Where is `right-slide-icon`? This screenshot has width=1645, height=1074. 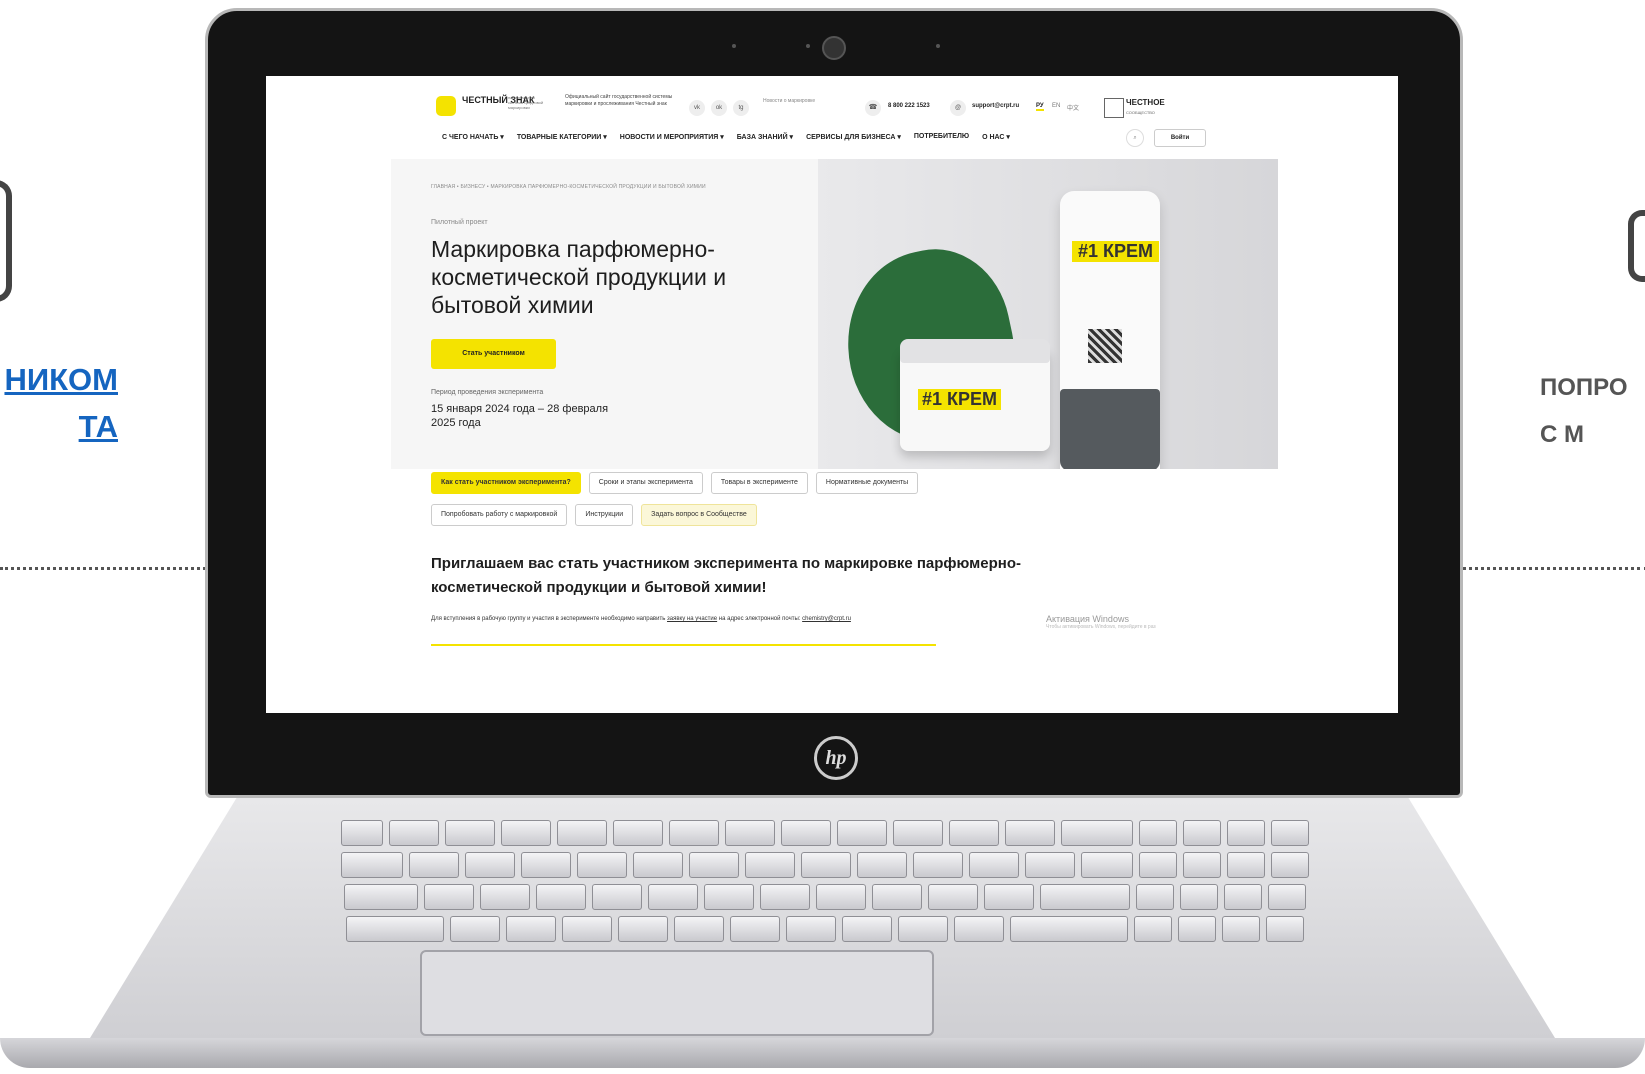 right-slide-icon is located at coordinates (1636, 246).